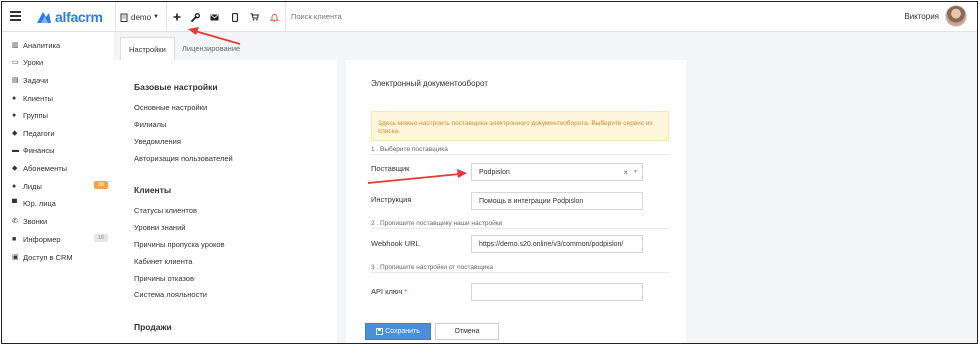  I want to click on save-button: Сохранить, so click(398, 331).